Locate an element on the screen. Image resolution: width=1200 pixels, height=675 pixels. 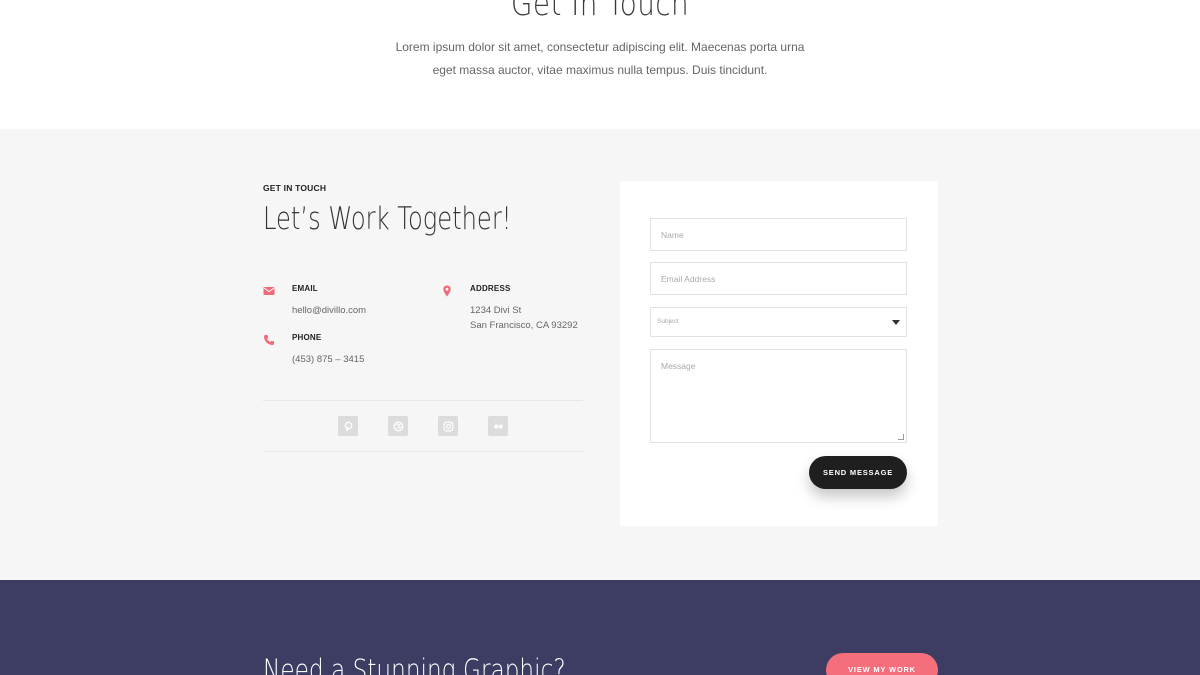
pinterest-icon is located at coordinates (348, 426).